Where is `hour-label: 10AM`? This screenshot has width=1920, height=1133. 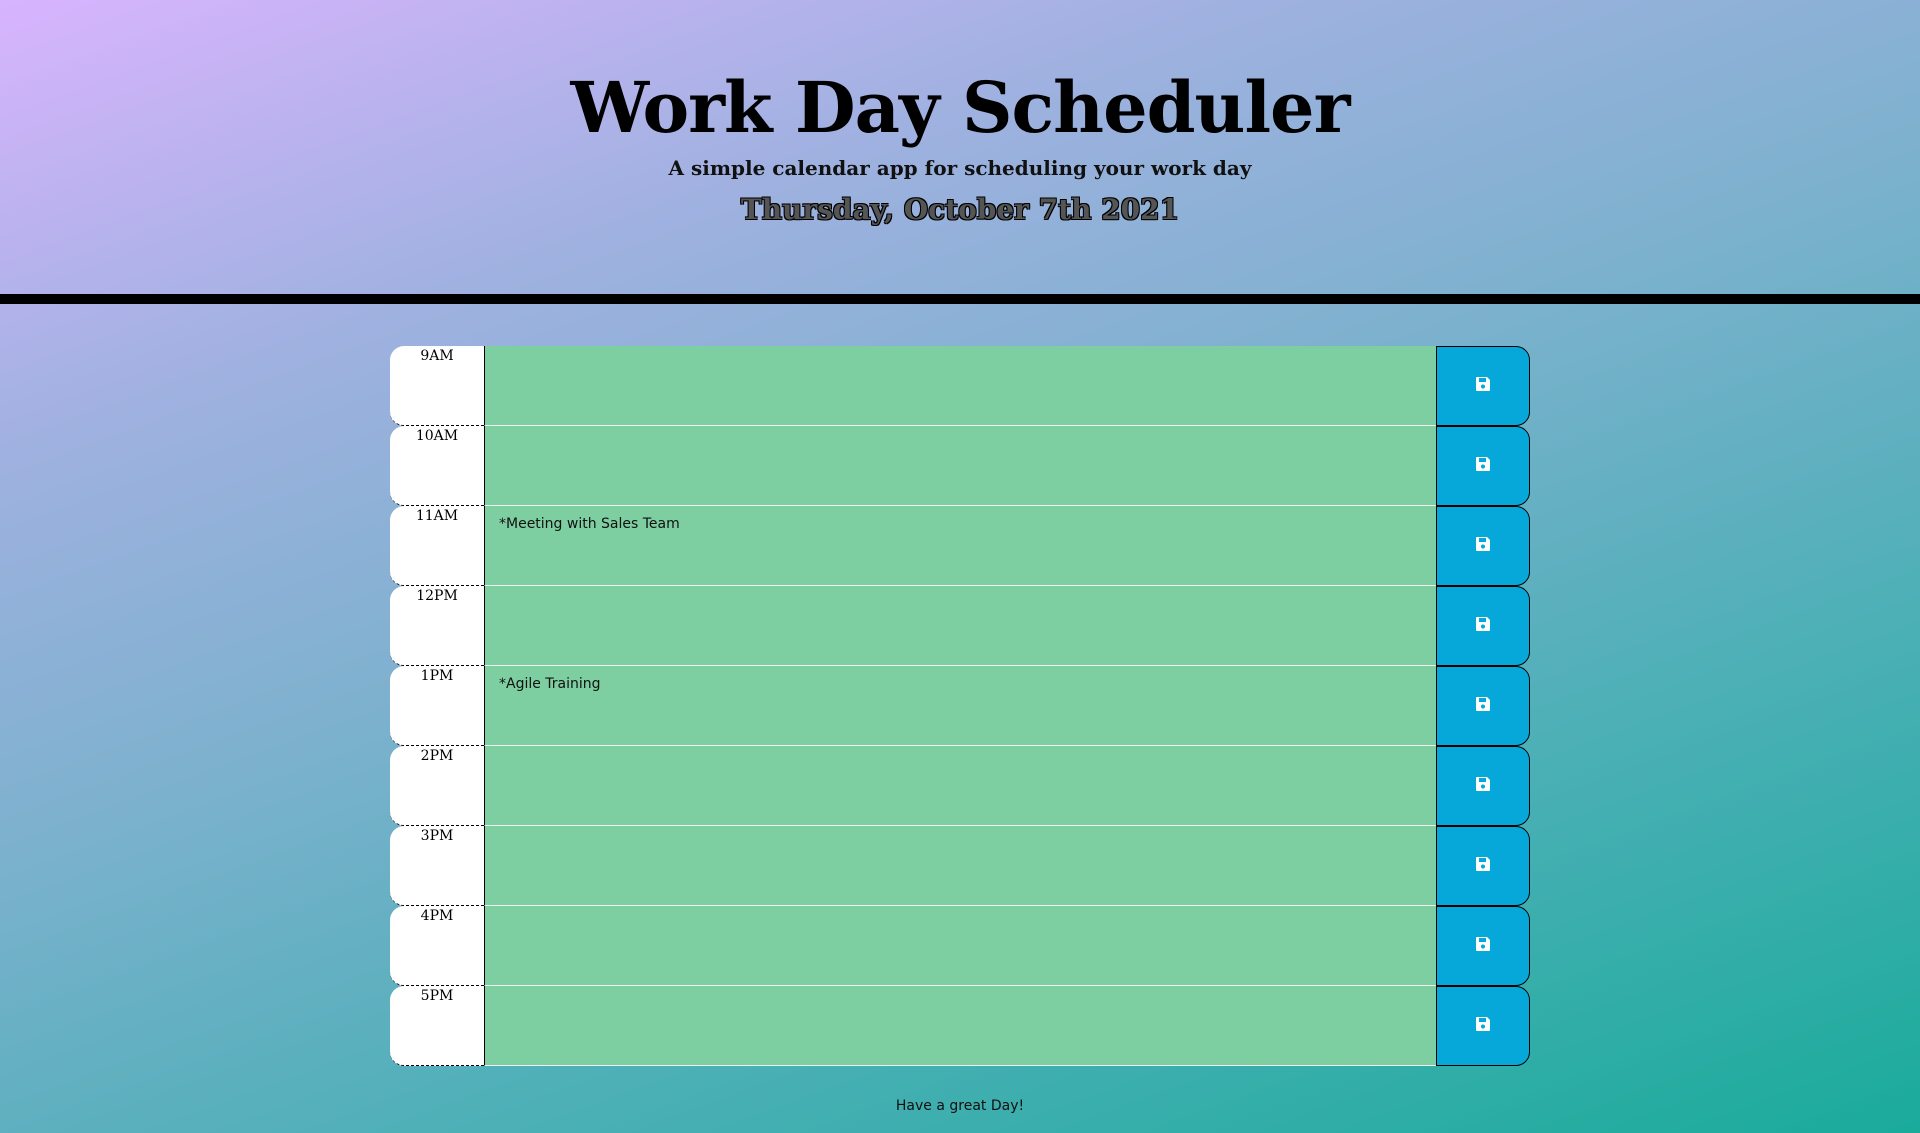 hour-label: 10AM is located at coordinates (437, 466).